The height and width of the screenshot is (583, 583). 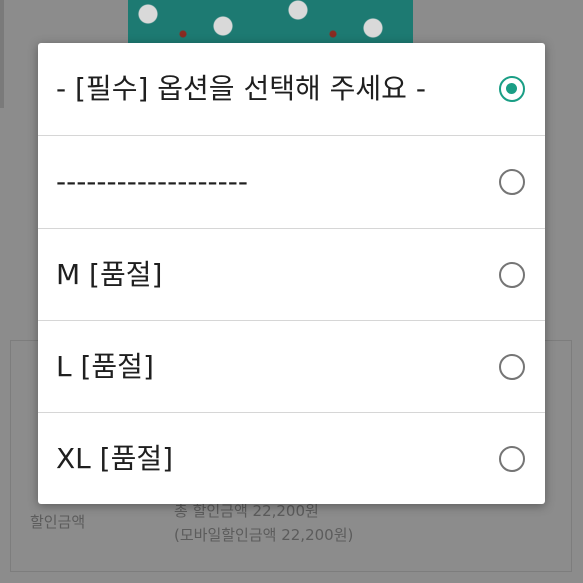 What do you see at coordinates (105, 366) in the screenshot?
I see `option-label: L [품절]` at bounding box center [105, 366].